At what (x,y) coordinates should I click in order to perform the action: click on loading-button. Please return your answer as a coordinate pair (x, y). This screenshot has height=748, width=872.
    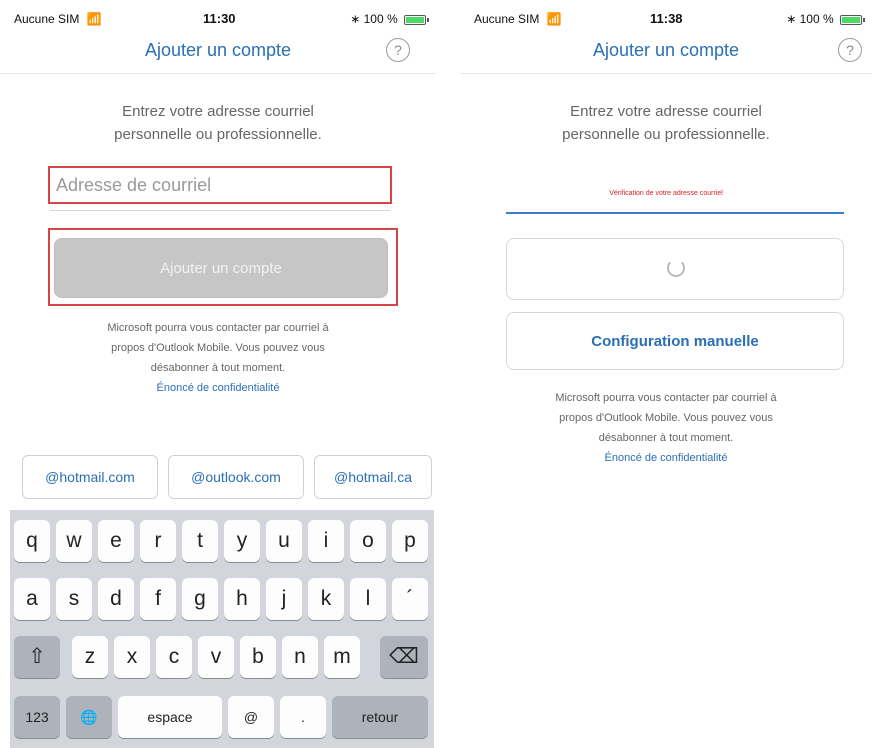
    Looking at the image, I should click on (675, 269).